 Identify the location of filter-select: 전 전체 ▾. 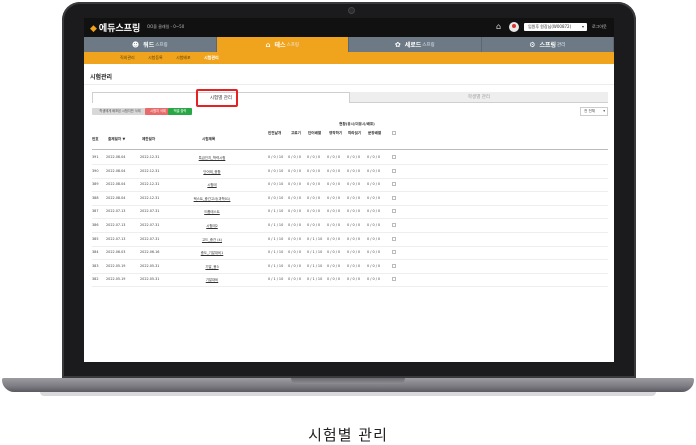
(594, 111).